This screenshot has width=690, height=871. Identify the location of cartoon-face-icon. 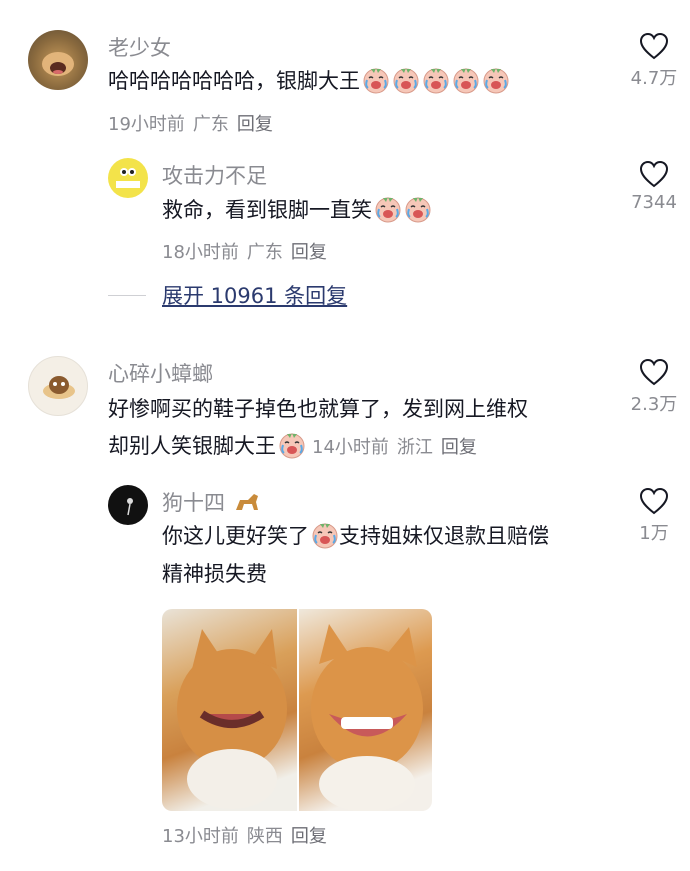
(128, 178).